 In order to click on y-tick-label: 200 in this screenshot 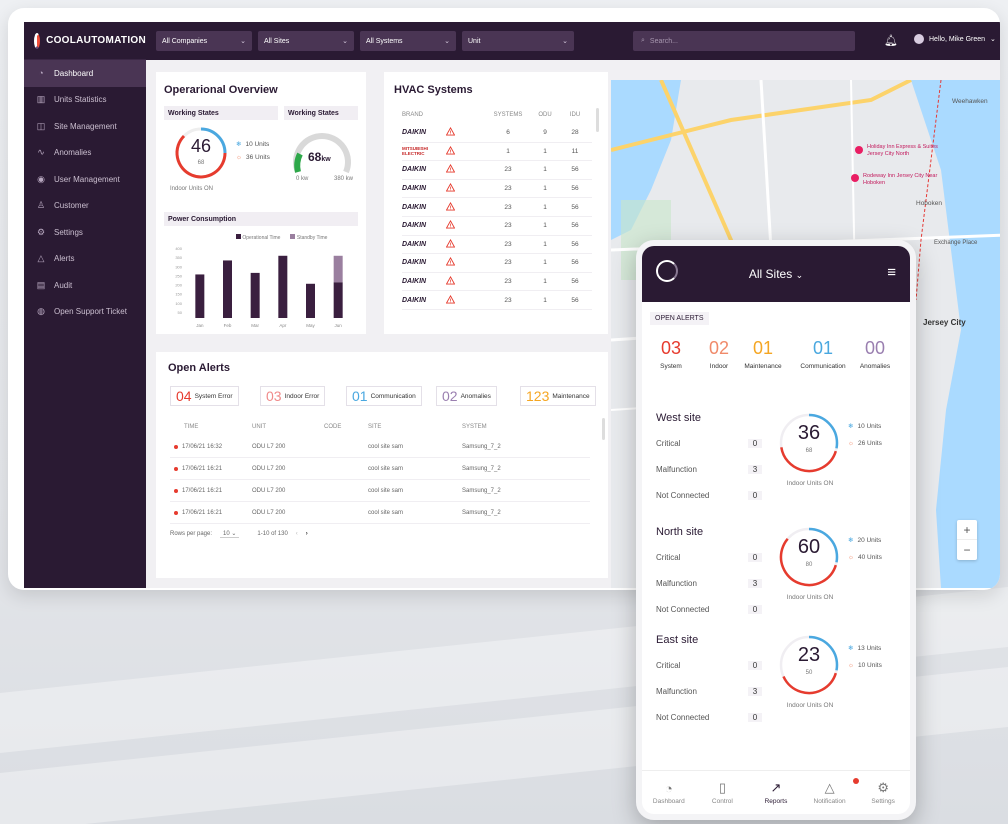, I will do `click(178, 285)`.